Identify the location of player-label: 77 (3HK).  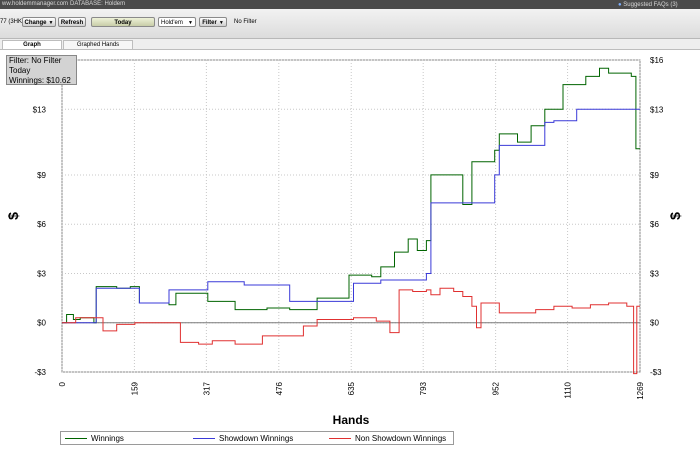
(12, 22).